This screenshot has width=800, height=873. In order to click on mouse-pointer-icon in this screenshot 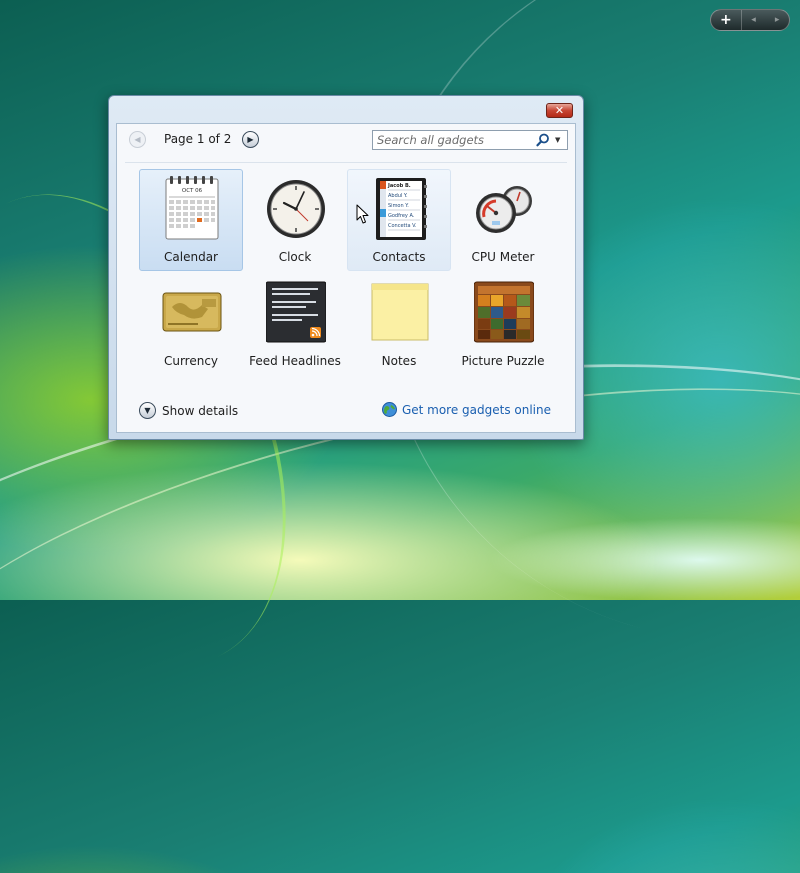, I will do `click(362, 214)`.